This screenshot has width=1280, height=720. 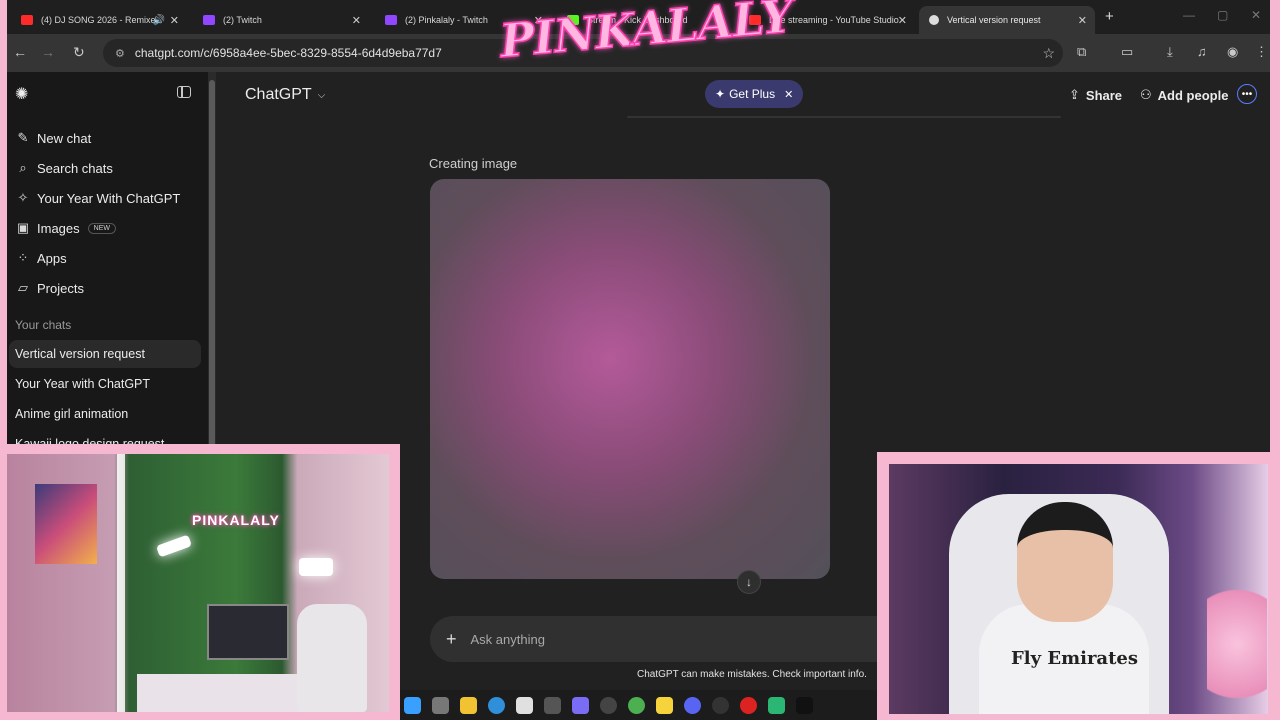 What do you see at coordinates (468, 705) in the screenshot?
I see `file-explorer-icon` at bounding box center [468, 705].